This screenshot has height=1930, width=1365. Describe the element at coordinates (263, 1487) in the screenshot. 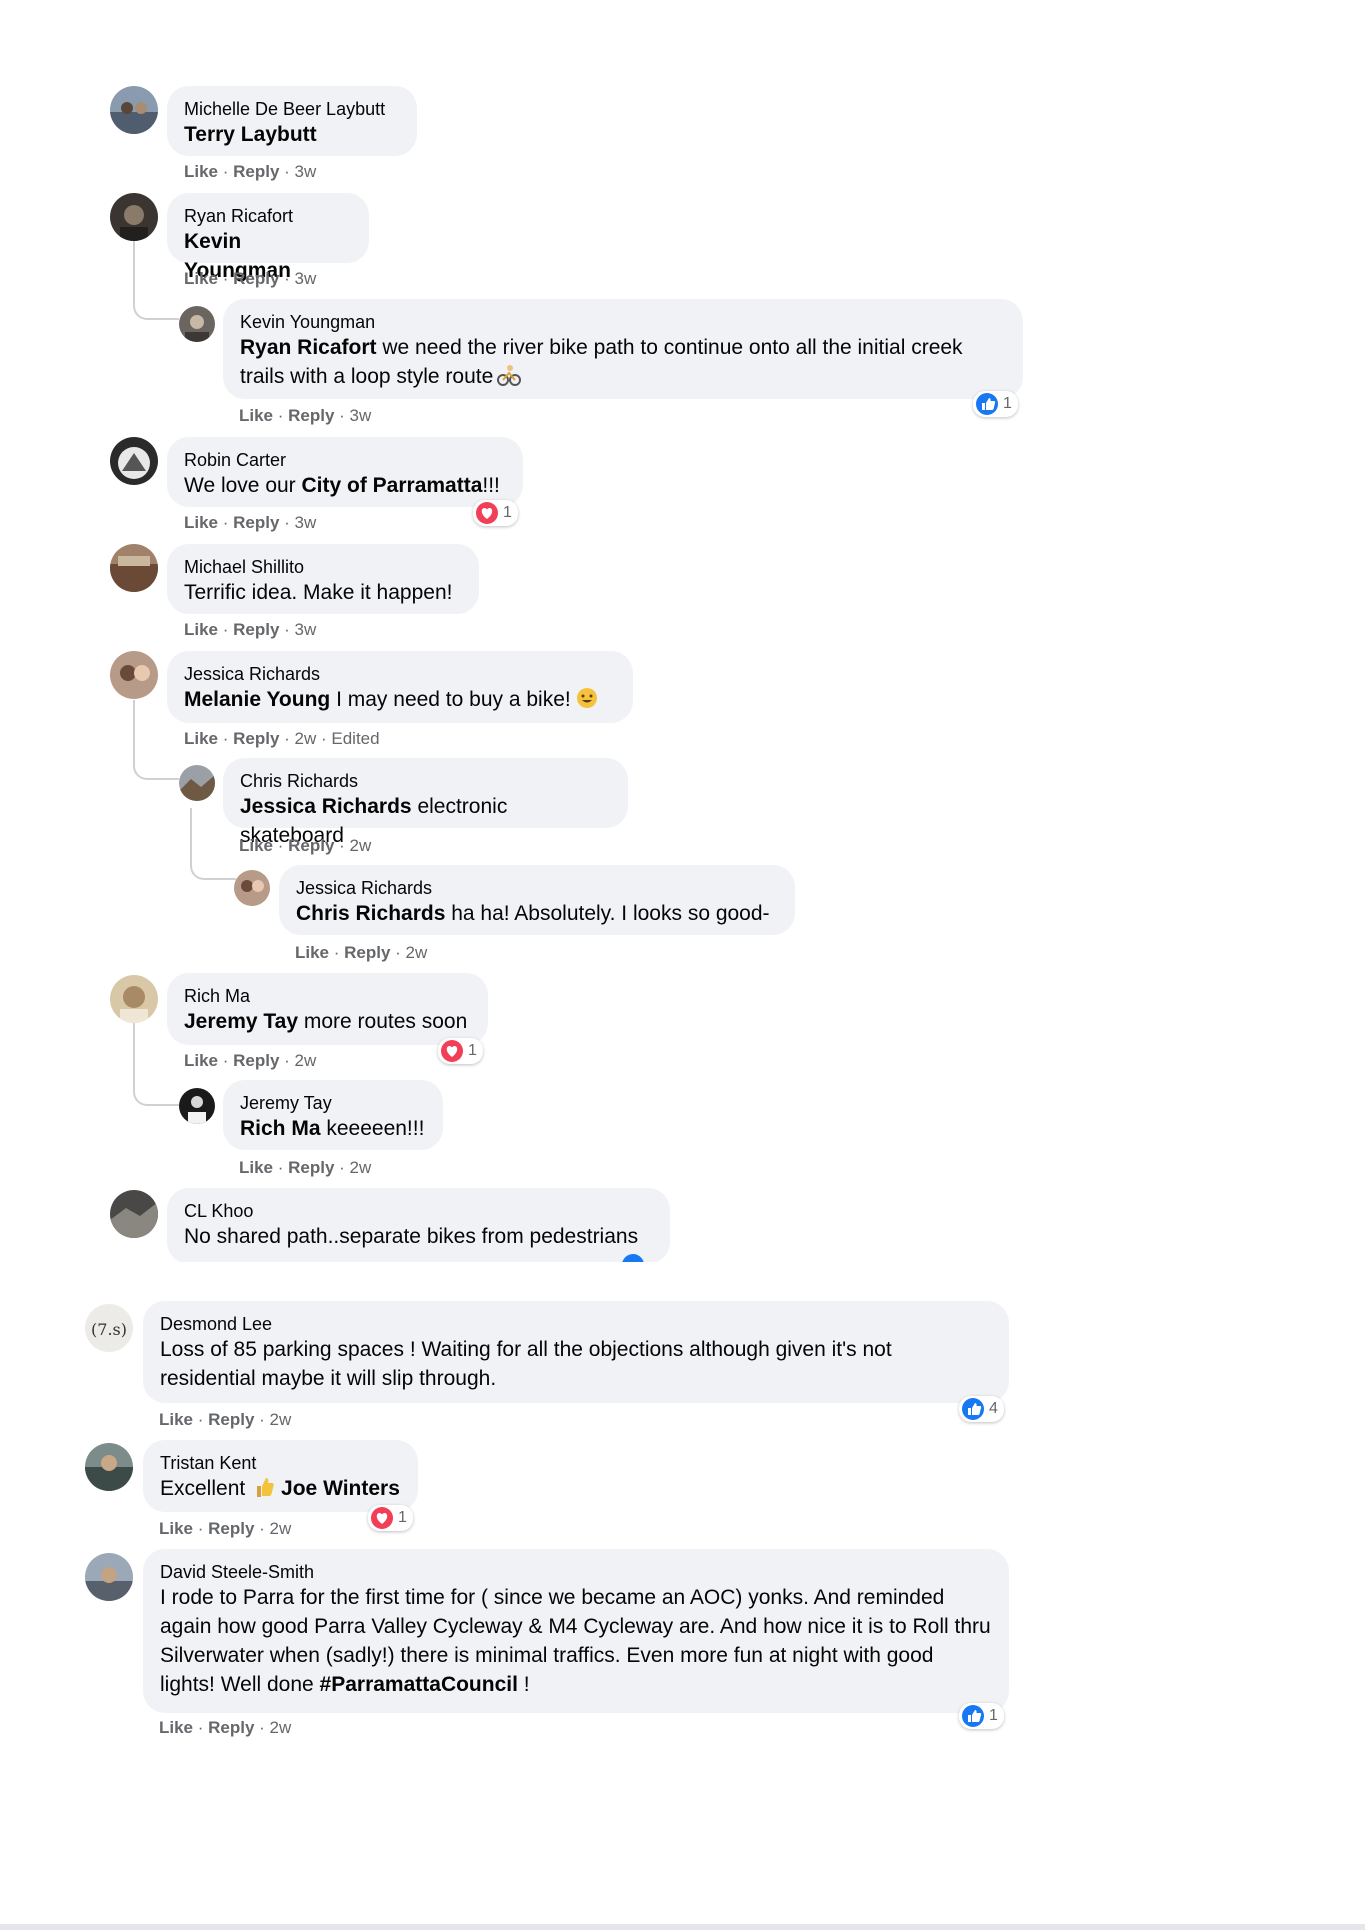

I see `thumbs-up-emoji` at that location.